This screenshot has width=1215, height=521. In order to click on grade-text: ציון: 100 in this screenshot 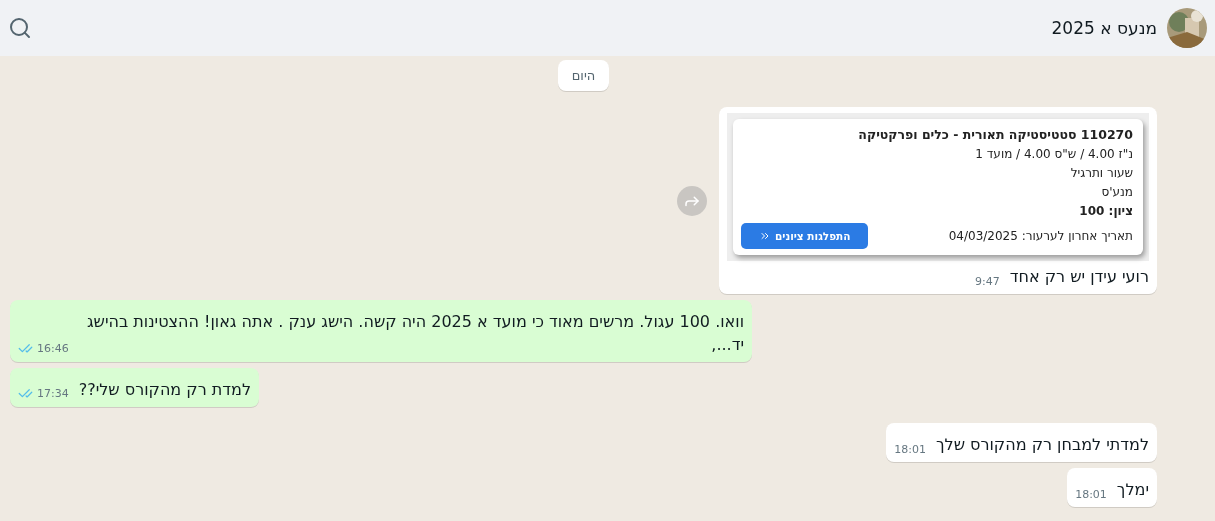, I will do `click(1105, 211)`.